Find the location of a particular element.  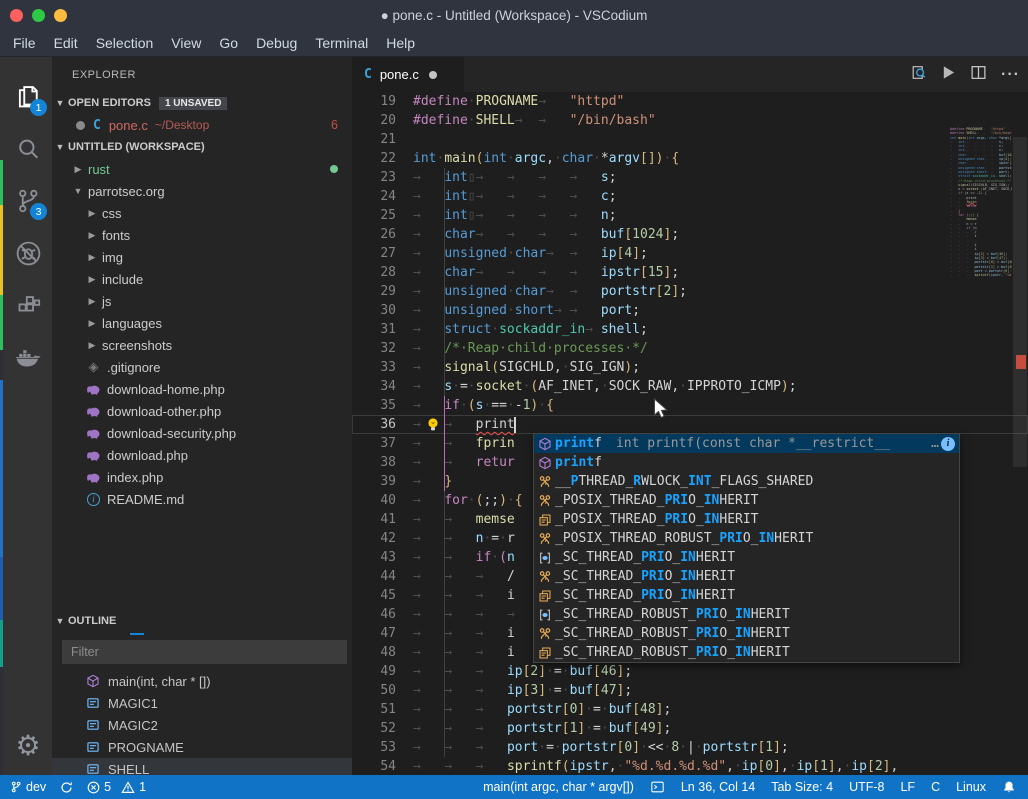

code-line-26: 26 → char→ → → → buf[1024]; is located at coordinates (690, 234).